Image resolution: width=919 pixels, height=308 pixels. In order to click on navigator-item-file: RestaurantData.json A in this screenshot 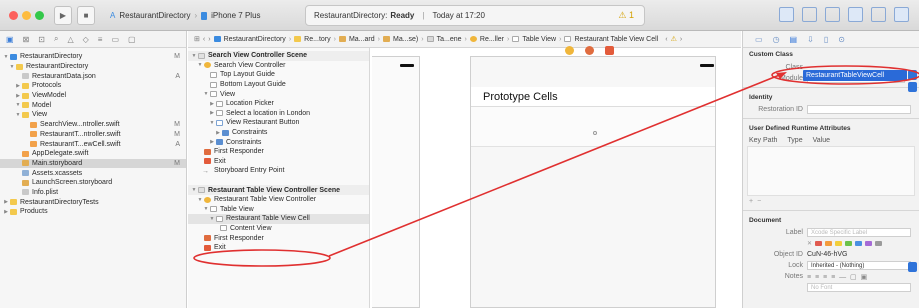, I will do `click(93, 76)`.